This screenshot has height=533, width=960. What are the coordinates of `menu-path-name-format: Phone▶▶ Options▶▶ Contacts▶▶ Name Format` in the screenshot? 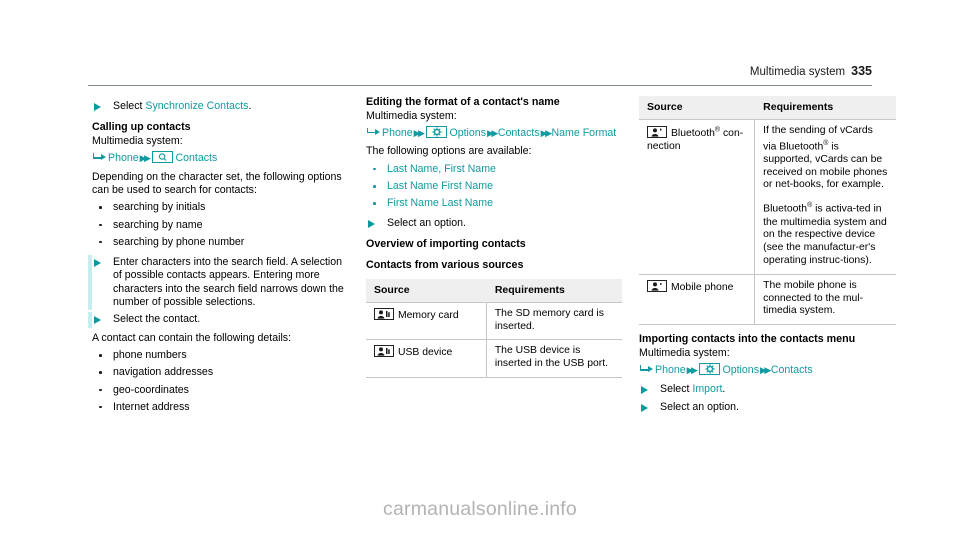 It's located at (494, 133).